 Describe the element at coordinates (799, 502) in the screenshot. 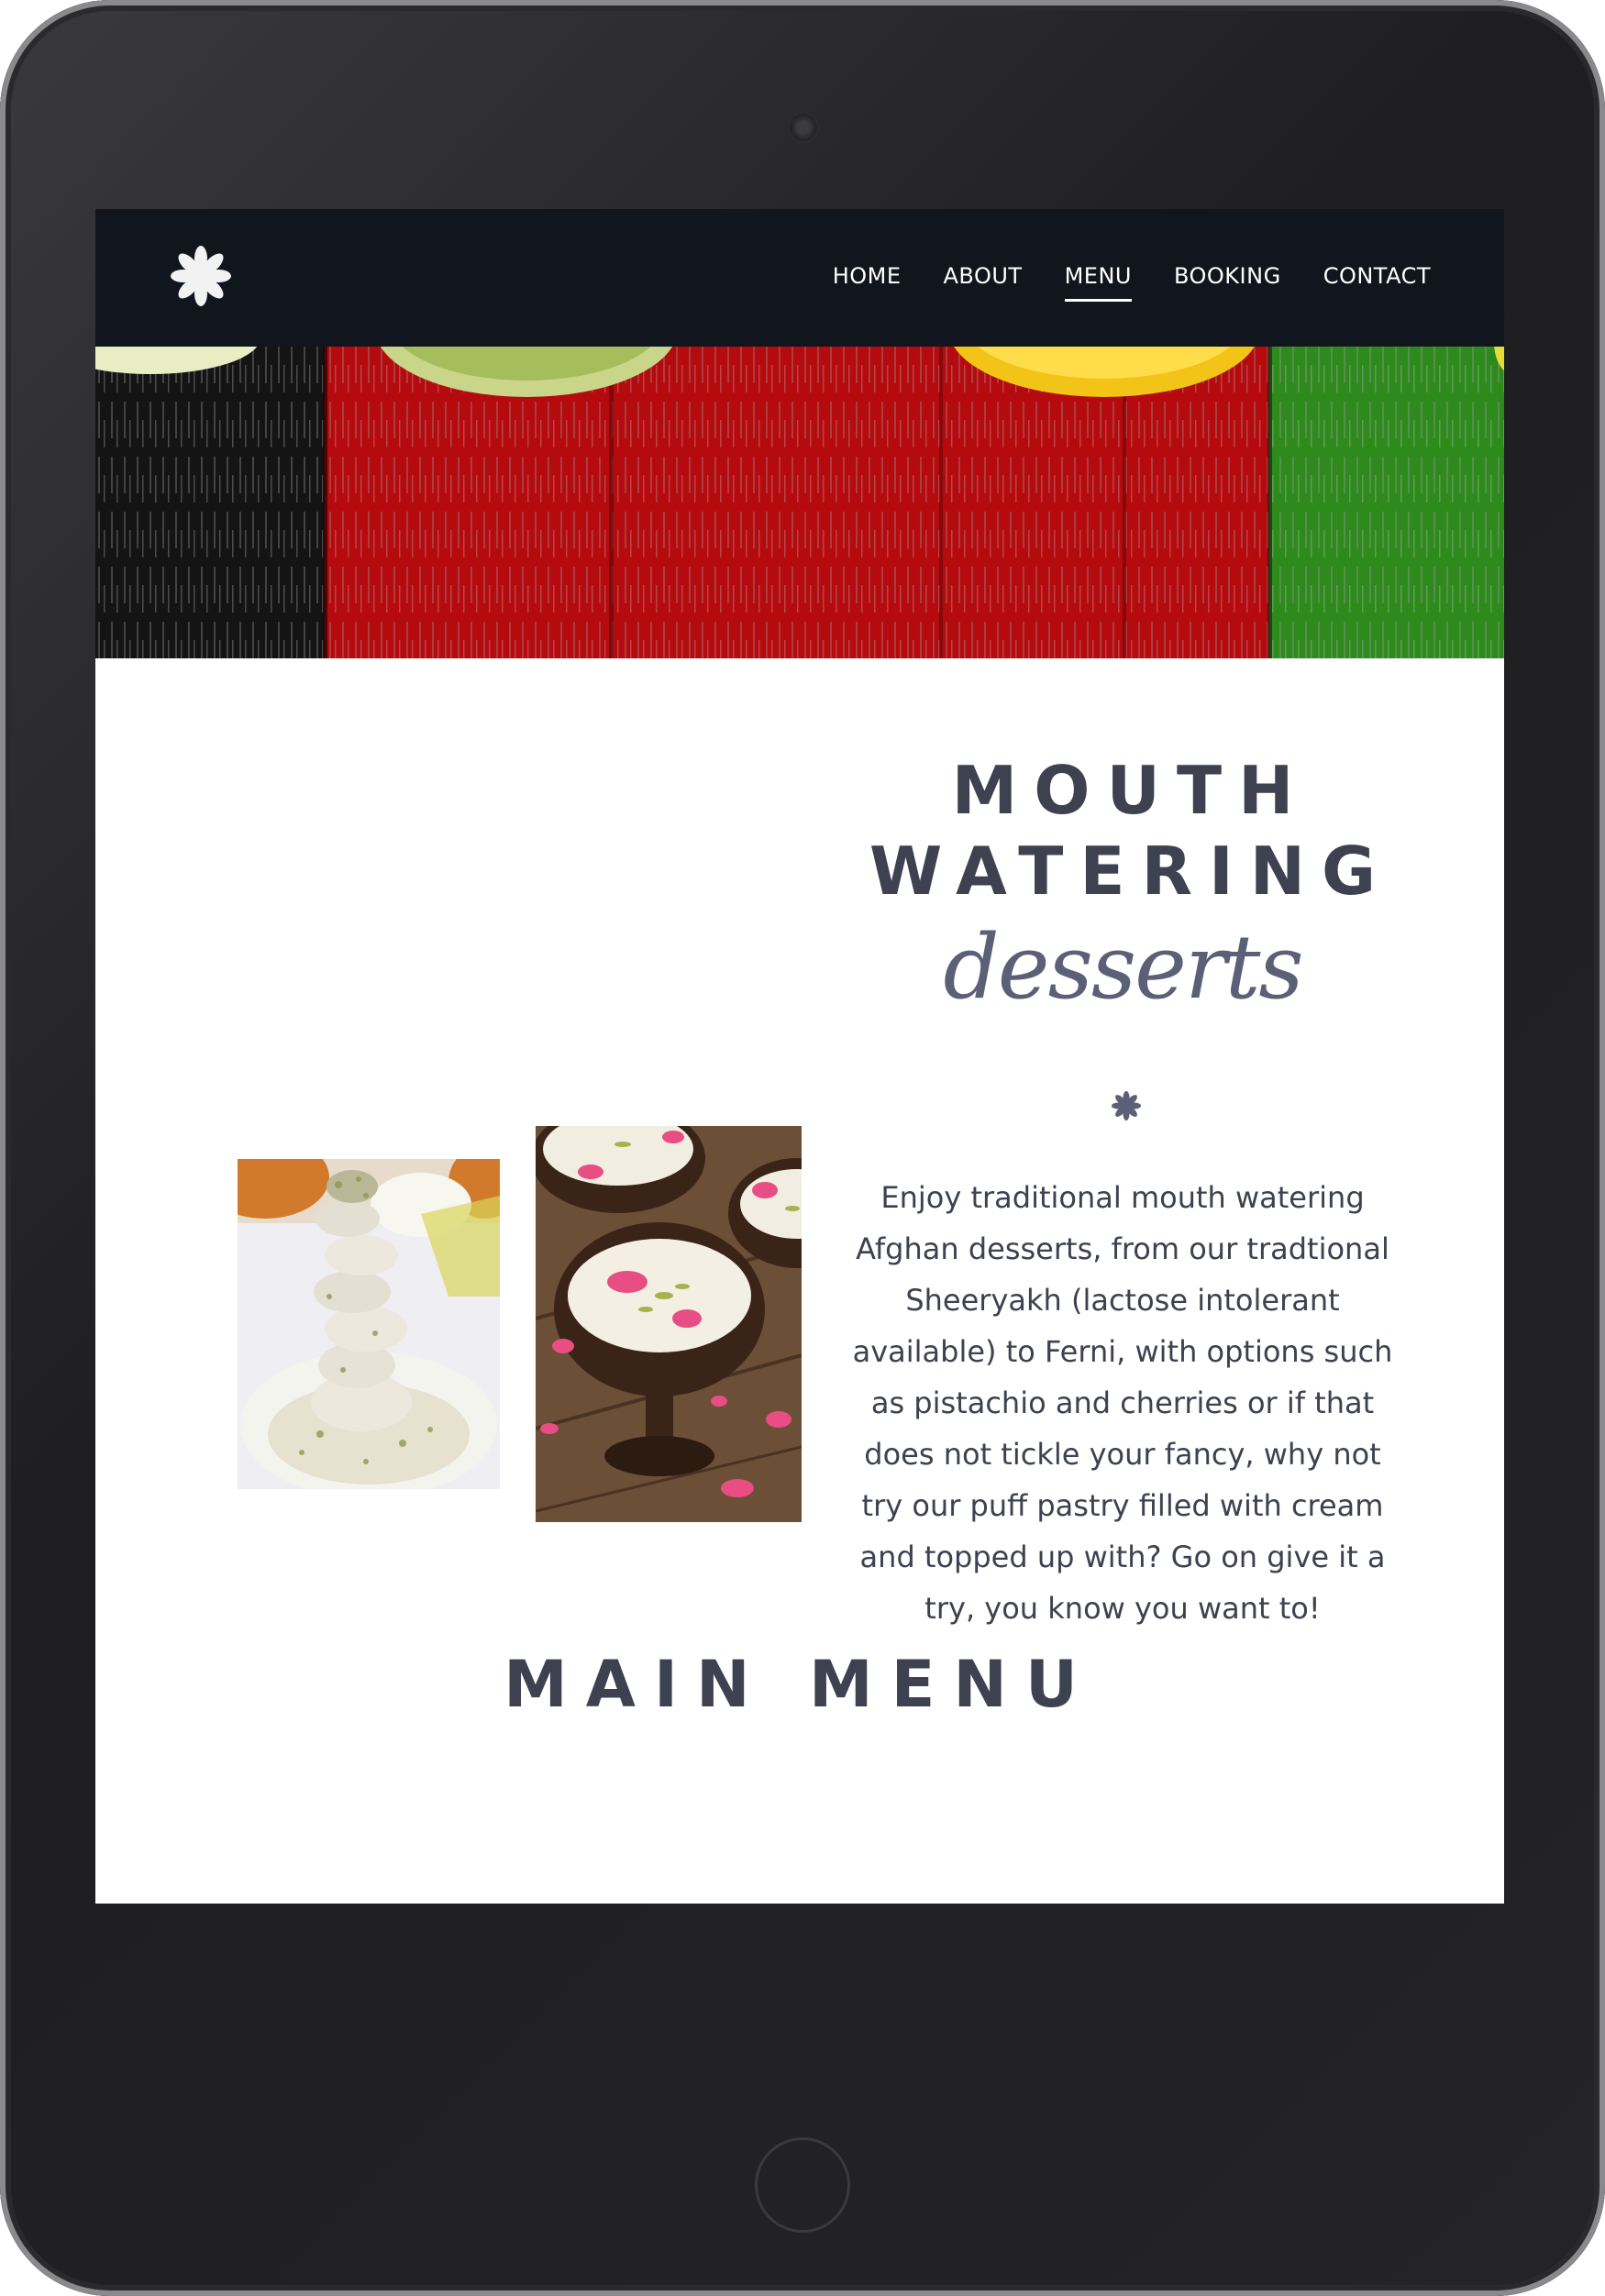

I see `hero-banner-image` at that location.